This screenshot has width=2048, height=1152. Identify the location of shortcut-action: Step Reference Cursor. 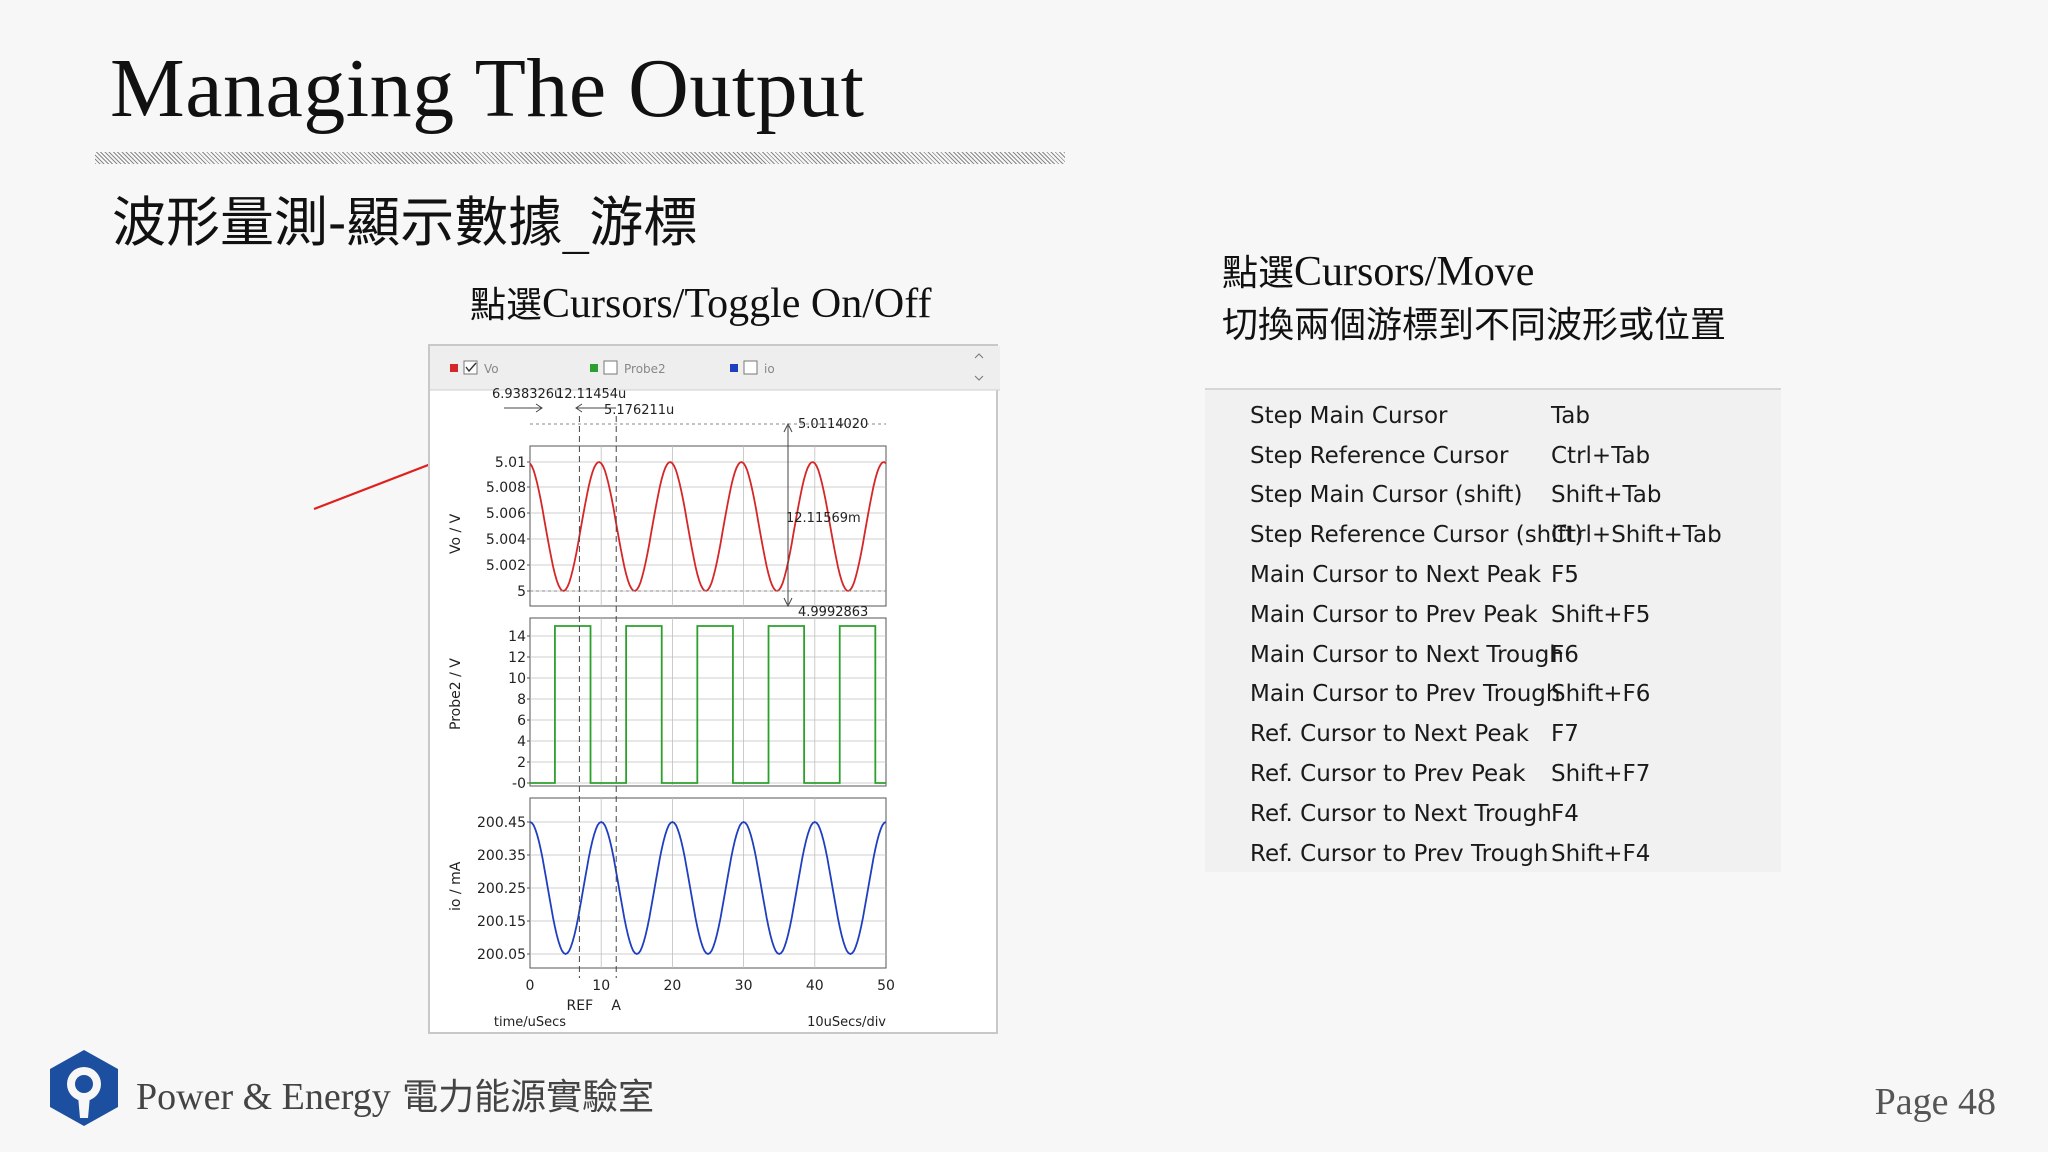
(1379, 455).